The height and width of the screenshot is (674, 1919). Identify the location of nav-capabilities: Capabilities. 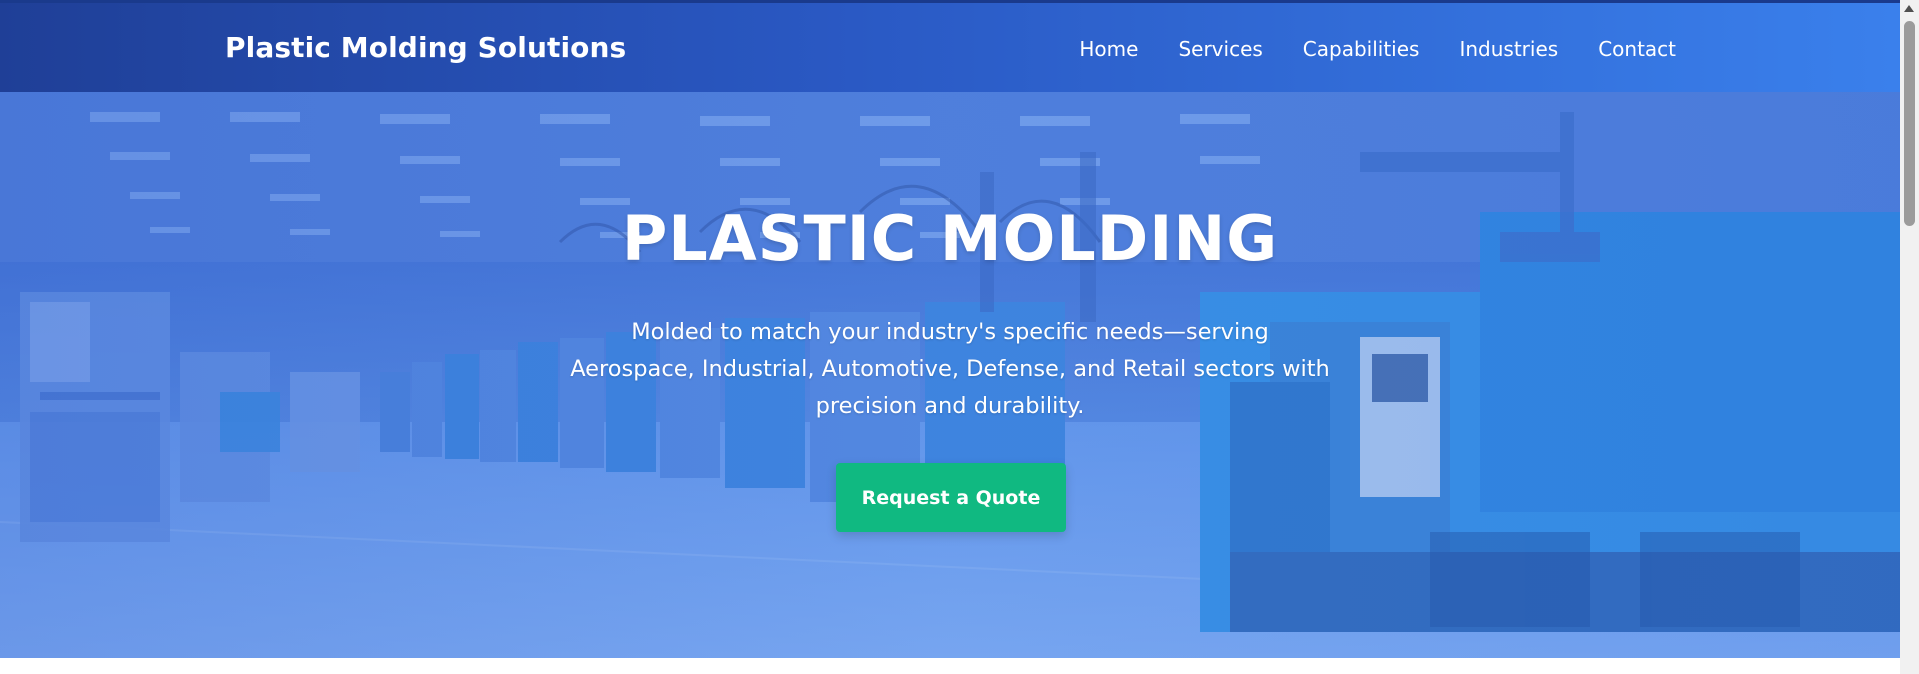
(1361, 49).